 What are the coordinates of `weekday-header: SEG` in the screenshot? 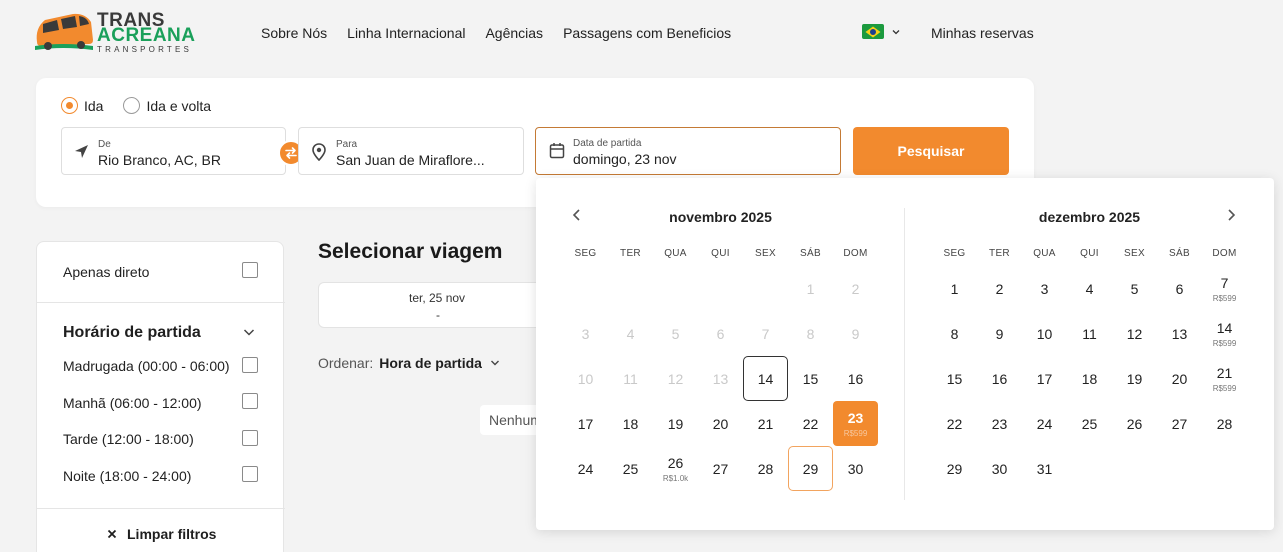 It's located at (585, 253).